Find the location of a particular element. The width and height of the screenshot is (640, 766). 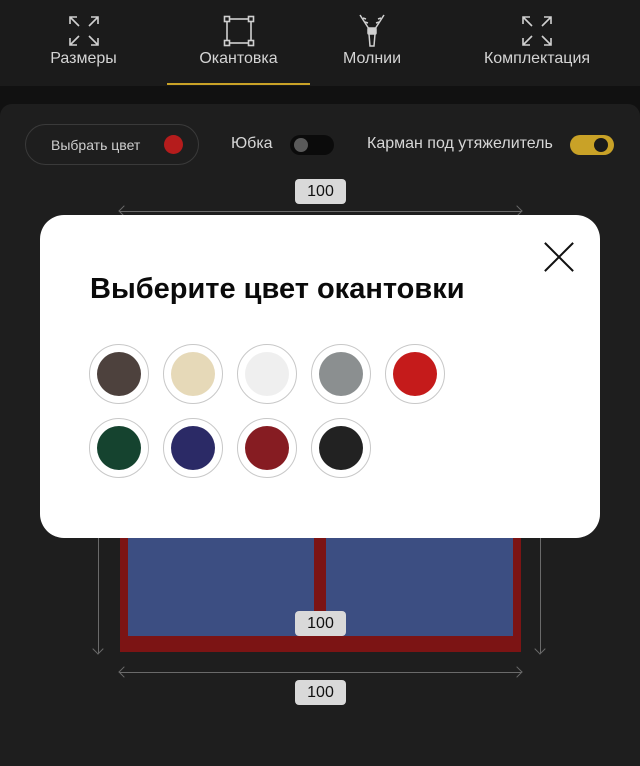

modal-title: Выберите цвет окантовки is located at coordinates (277, 289).